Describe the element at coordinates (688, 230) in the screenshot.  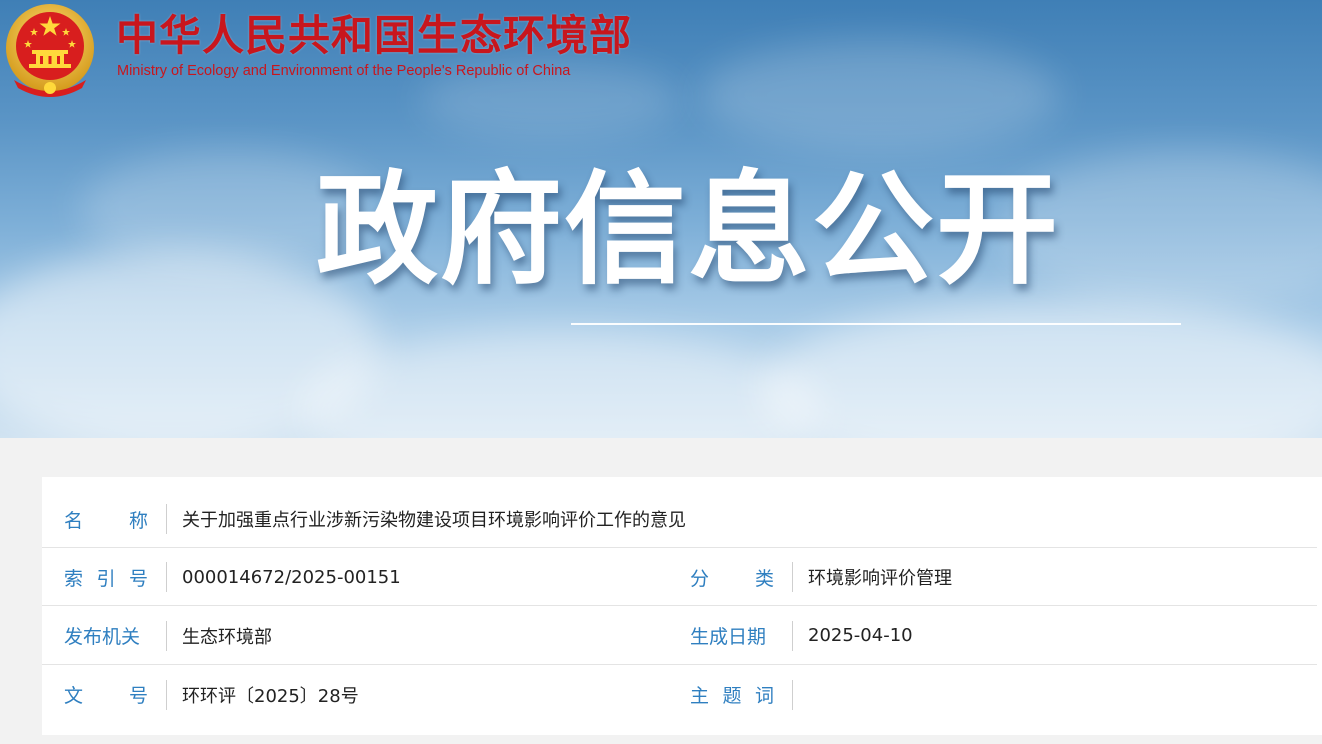
I see `page-title: 政府信息公开` at that location.